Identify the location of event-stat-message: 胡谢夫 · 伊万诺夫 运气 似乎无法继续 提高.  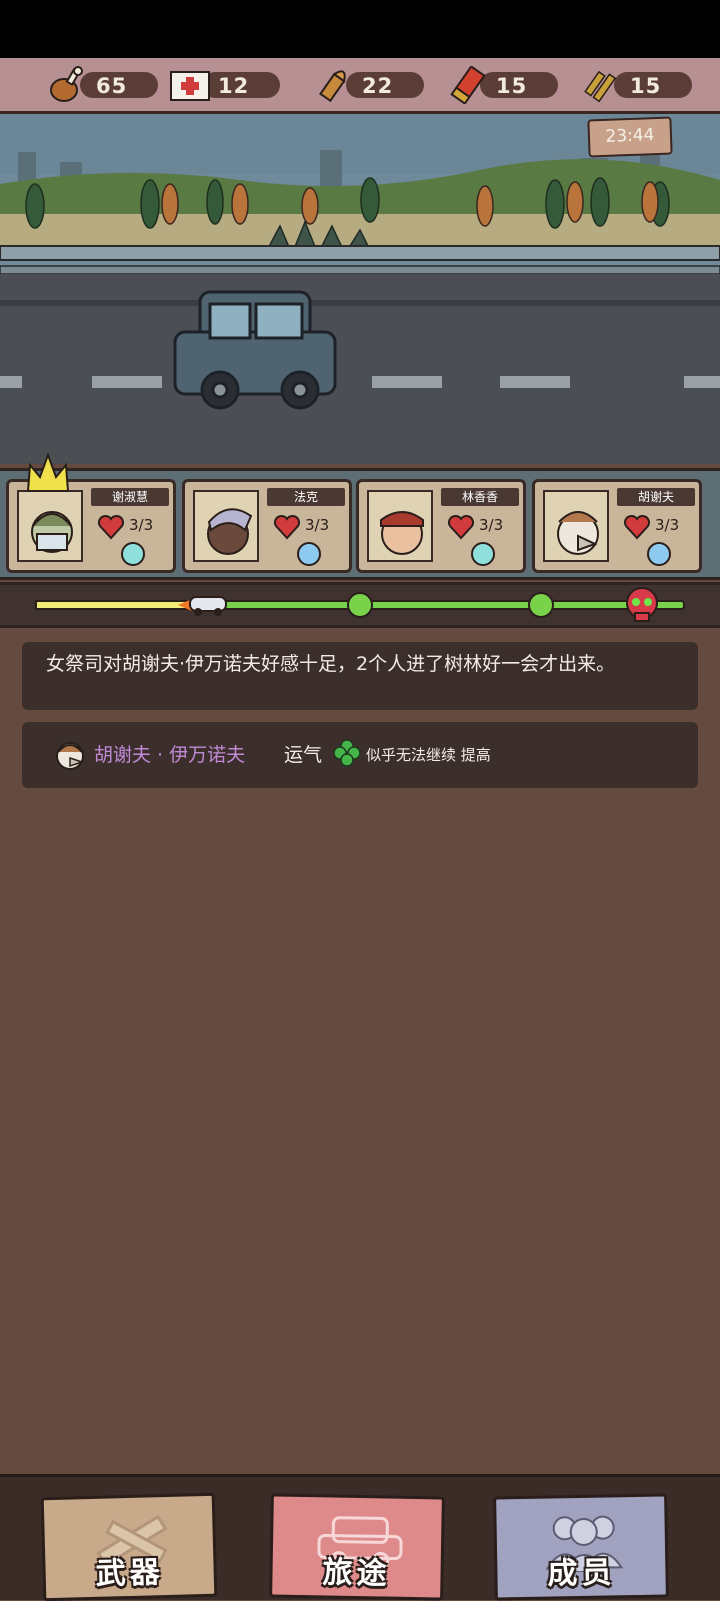
(360, 755).